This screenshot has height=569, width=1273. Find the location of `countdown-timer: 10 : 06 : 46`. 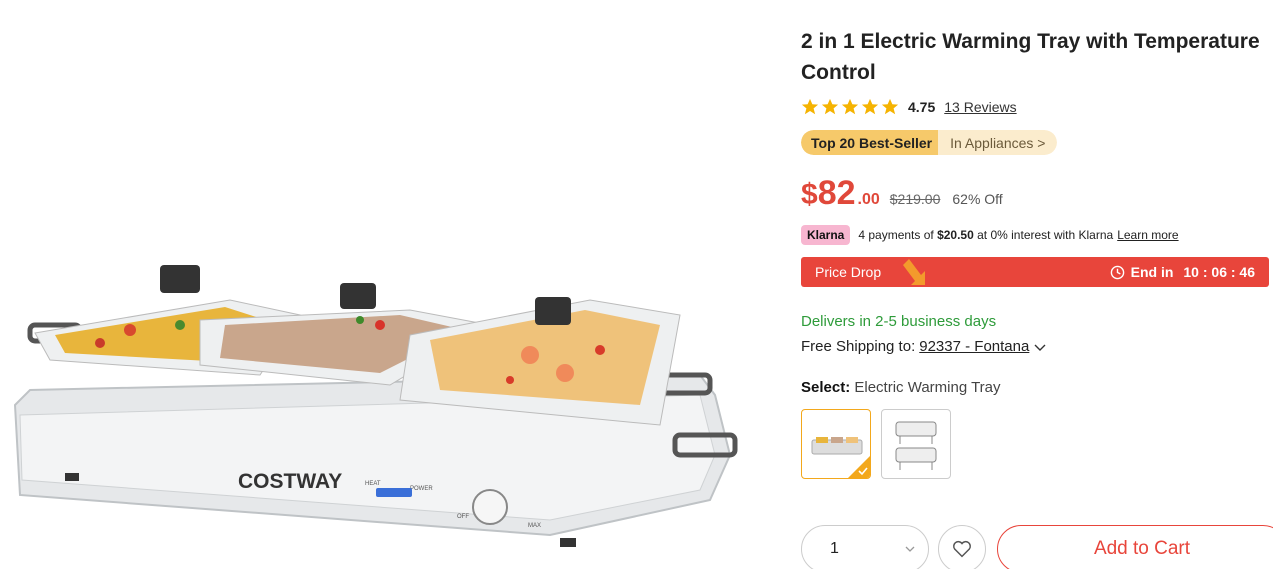

countdown-timer: 10 : 06 : 46 is located at coordinates (1219, 272).